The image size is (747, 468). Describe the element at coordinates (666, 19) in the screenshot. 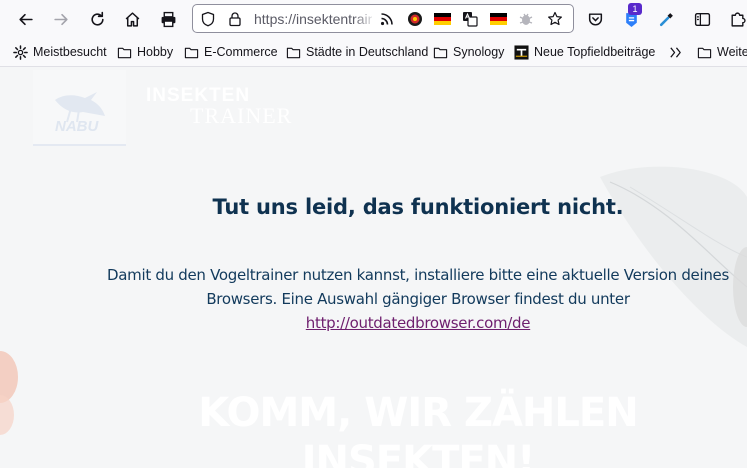

I see `eyedropper-icon` at that location.